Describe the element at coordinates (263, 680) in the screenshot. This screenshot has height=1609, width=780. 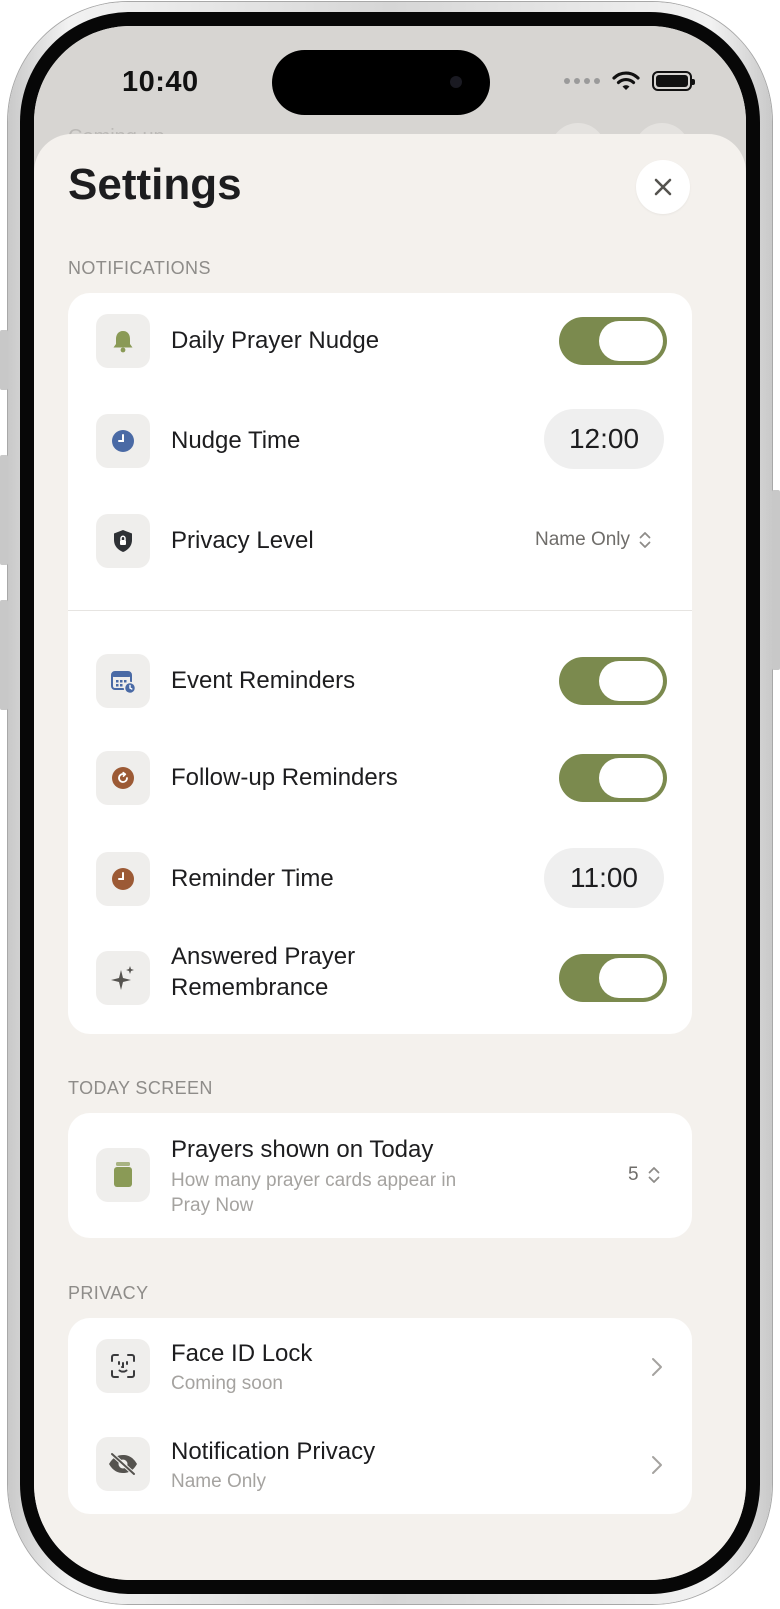
I see `setting-label: Event Reminders` at that location.